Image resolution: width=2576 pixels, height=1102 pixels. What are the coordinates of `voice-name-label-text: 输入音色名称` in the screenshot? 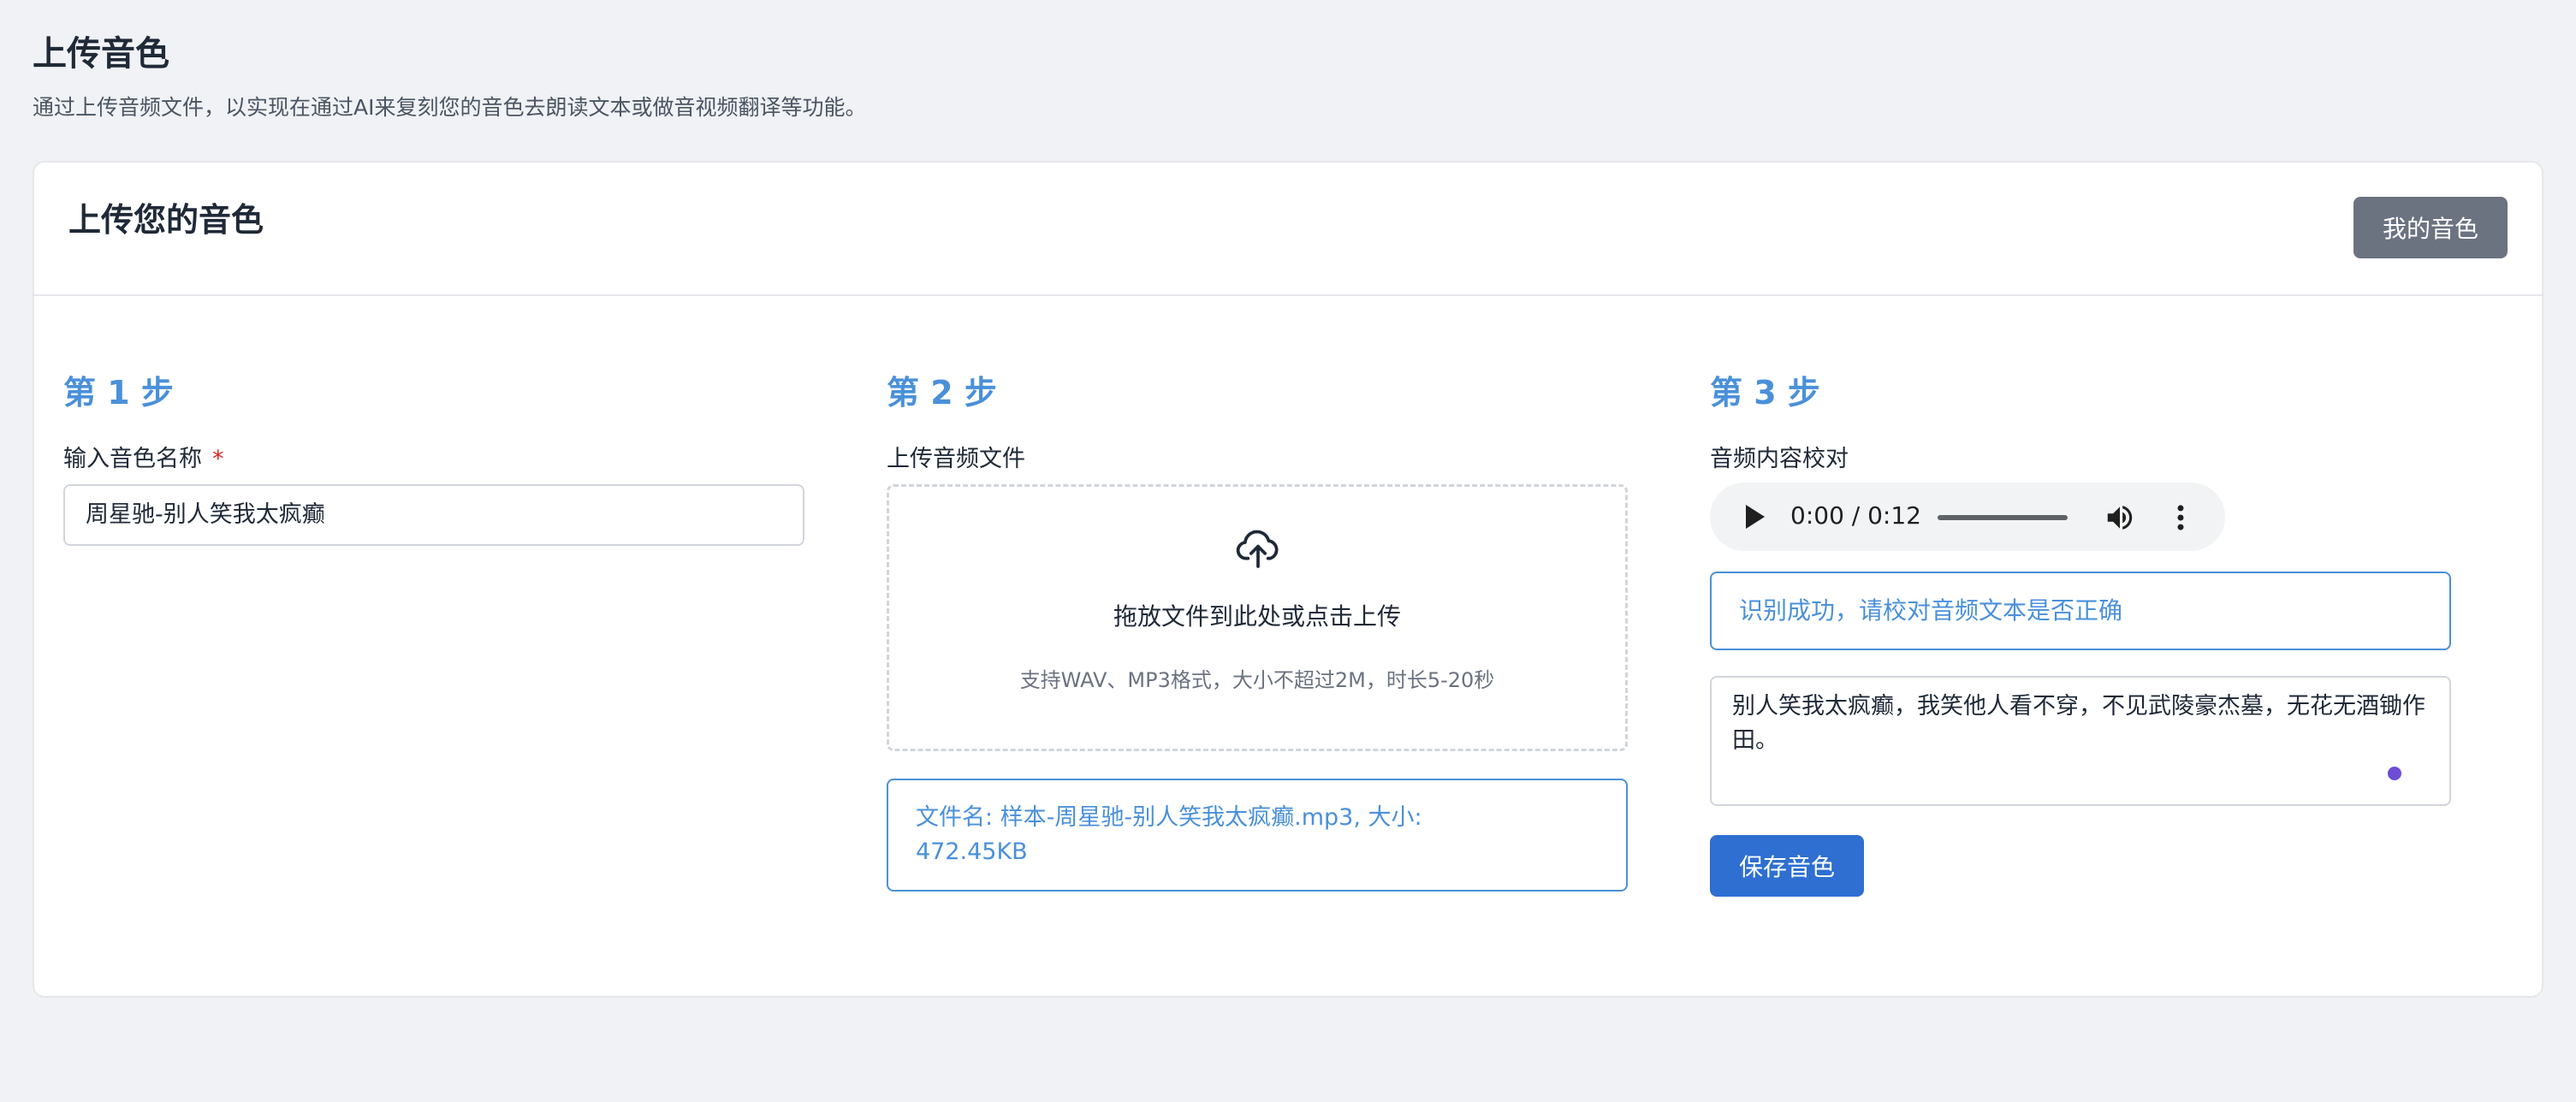 It's located at (132, 459).